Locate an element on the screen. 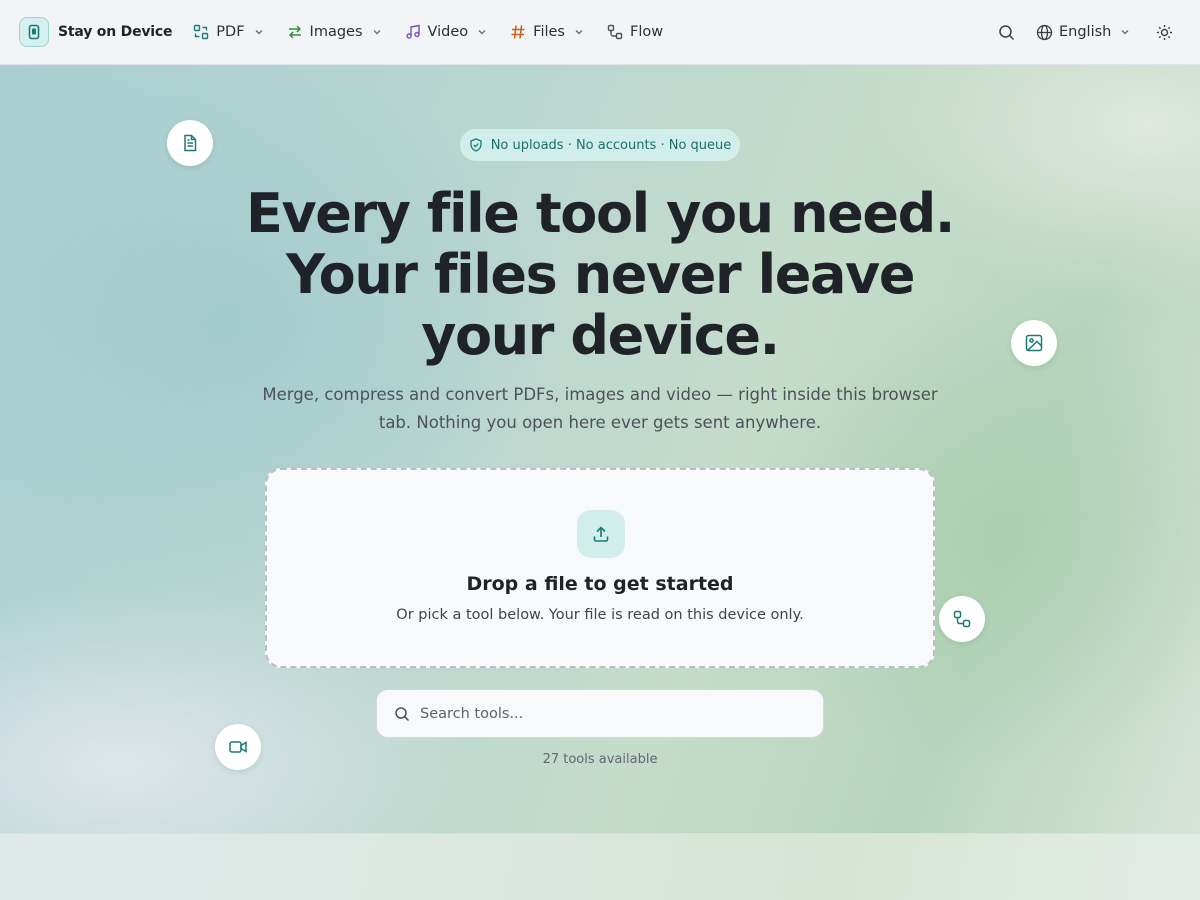 The height and width of the screenshot is (900, 1200). nav-item-files: Files is located at coordinates (547, 32).